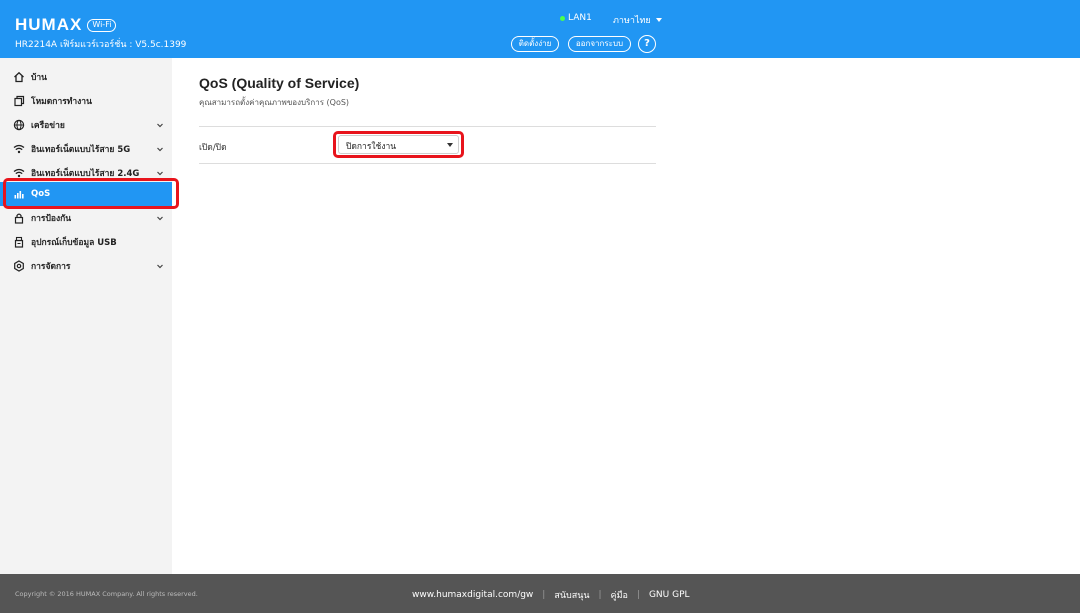 The width and height of the screenshot is (1080, 613). I want to click on home-icon, so click(19, 77).